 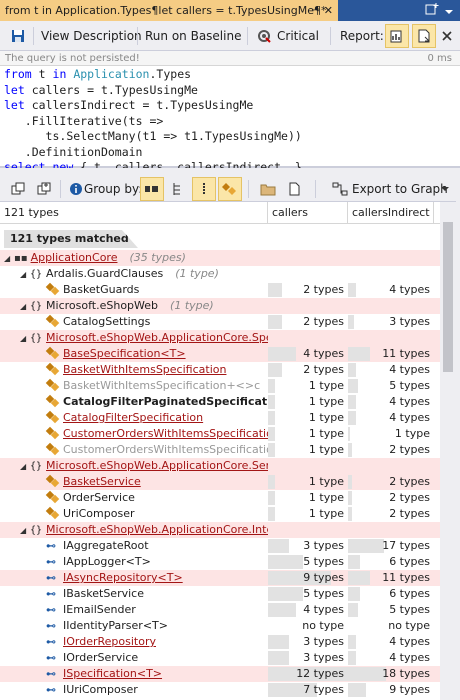 I want to click on table-row: CatalogFilterSpecification 1 type 4 types, so click(x=220, y=418).